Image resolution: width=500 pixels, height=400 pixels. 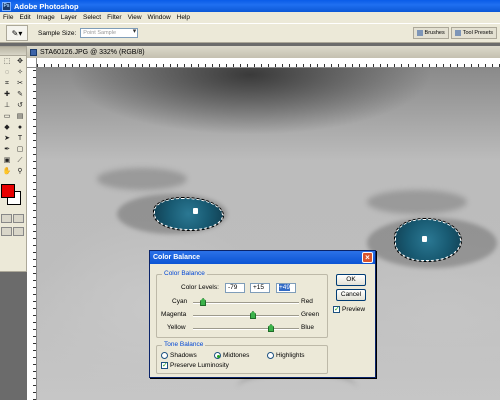 I want to click on menu-layer: Layer, so click(x=69, y=17).